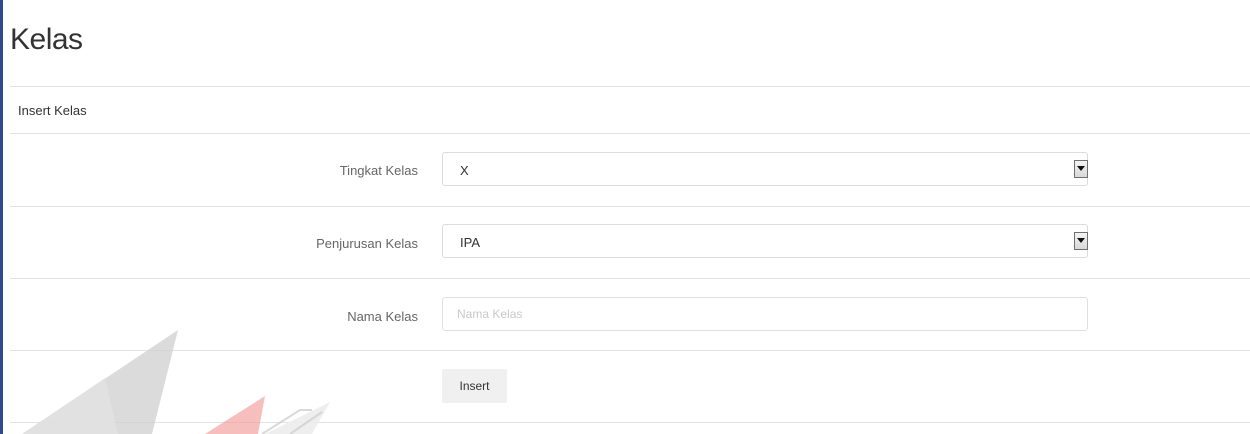  What do you see at coordinates (765, 169) in the screenshot?
I see `tingkat-kelas-select: X` at bounding box center [765, 169].